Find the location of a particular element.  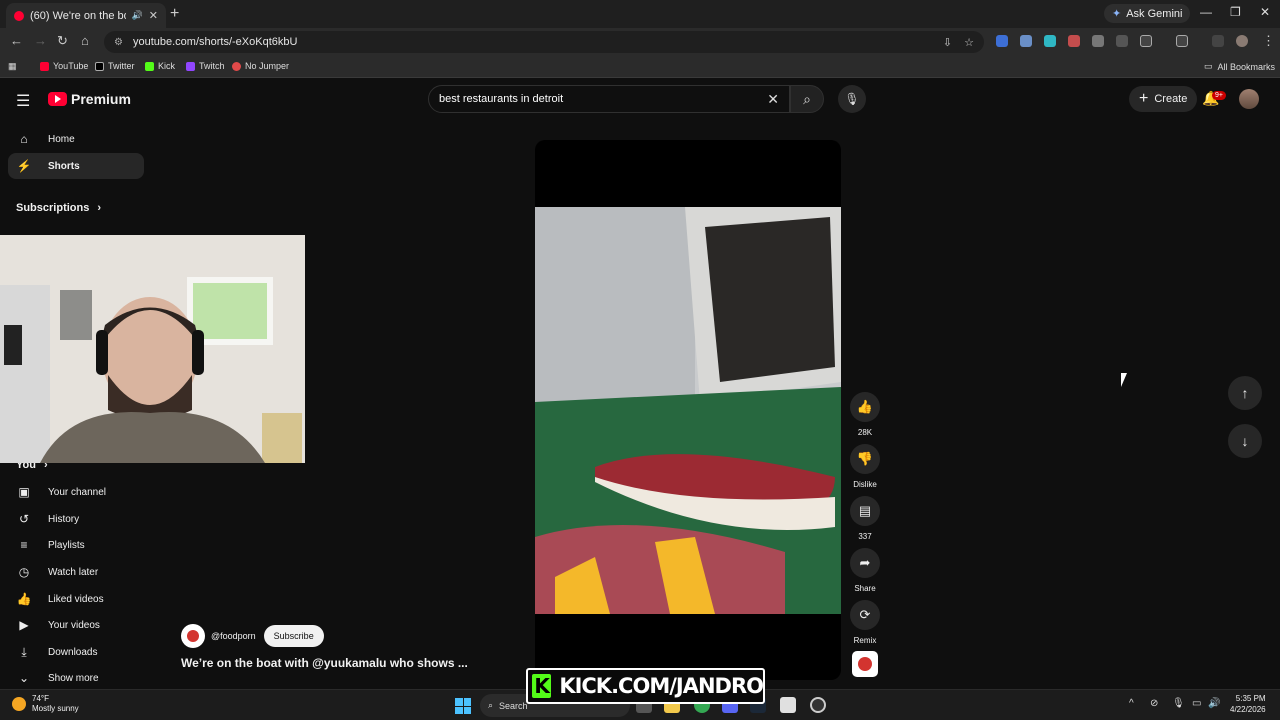

sidebar-item-show-more: ⌄ Show more is located at coordinates (76, 678).